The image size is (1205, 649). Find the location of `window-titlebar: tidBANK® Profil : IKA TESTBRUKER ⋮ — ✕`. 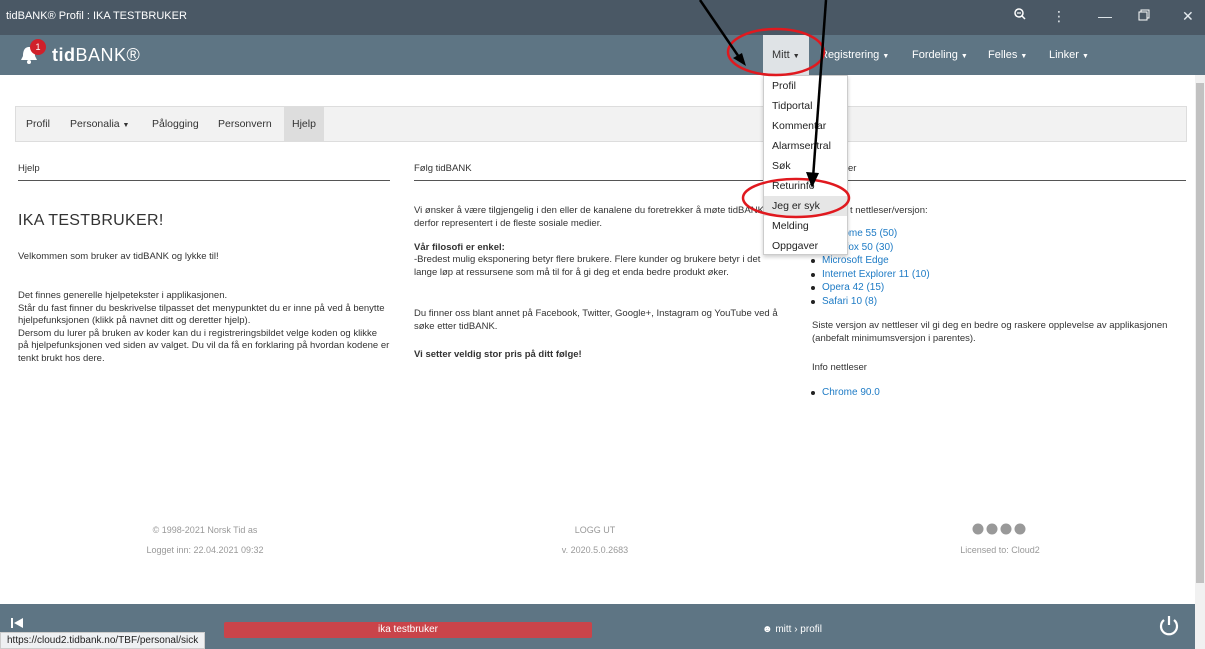

window-titlebar: tidBANK® Profil : IKA TESTBRUKER ⋮ — ✕ is located at coordinates (602, 17).